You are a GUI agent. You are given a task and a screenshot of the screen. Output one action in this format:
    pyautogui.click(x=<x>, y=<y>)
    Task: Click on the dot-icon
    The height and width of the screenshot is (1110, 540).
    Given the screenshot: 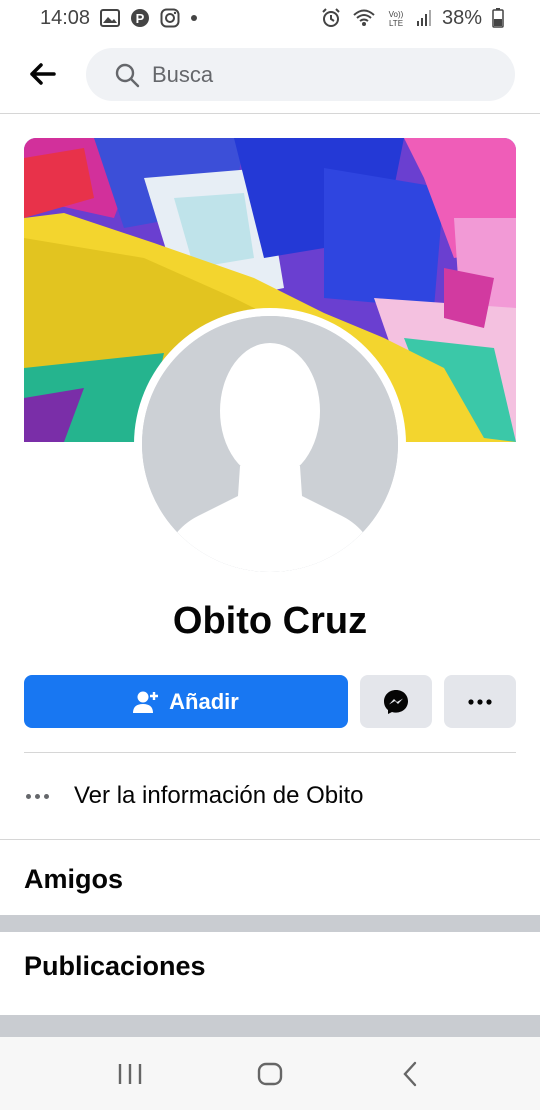 What is the action you would take?
    pyautogui.click(x=194, y=18)
    